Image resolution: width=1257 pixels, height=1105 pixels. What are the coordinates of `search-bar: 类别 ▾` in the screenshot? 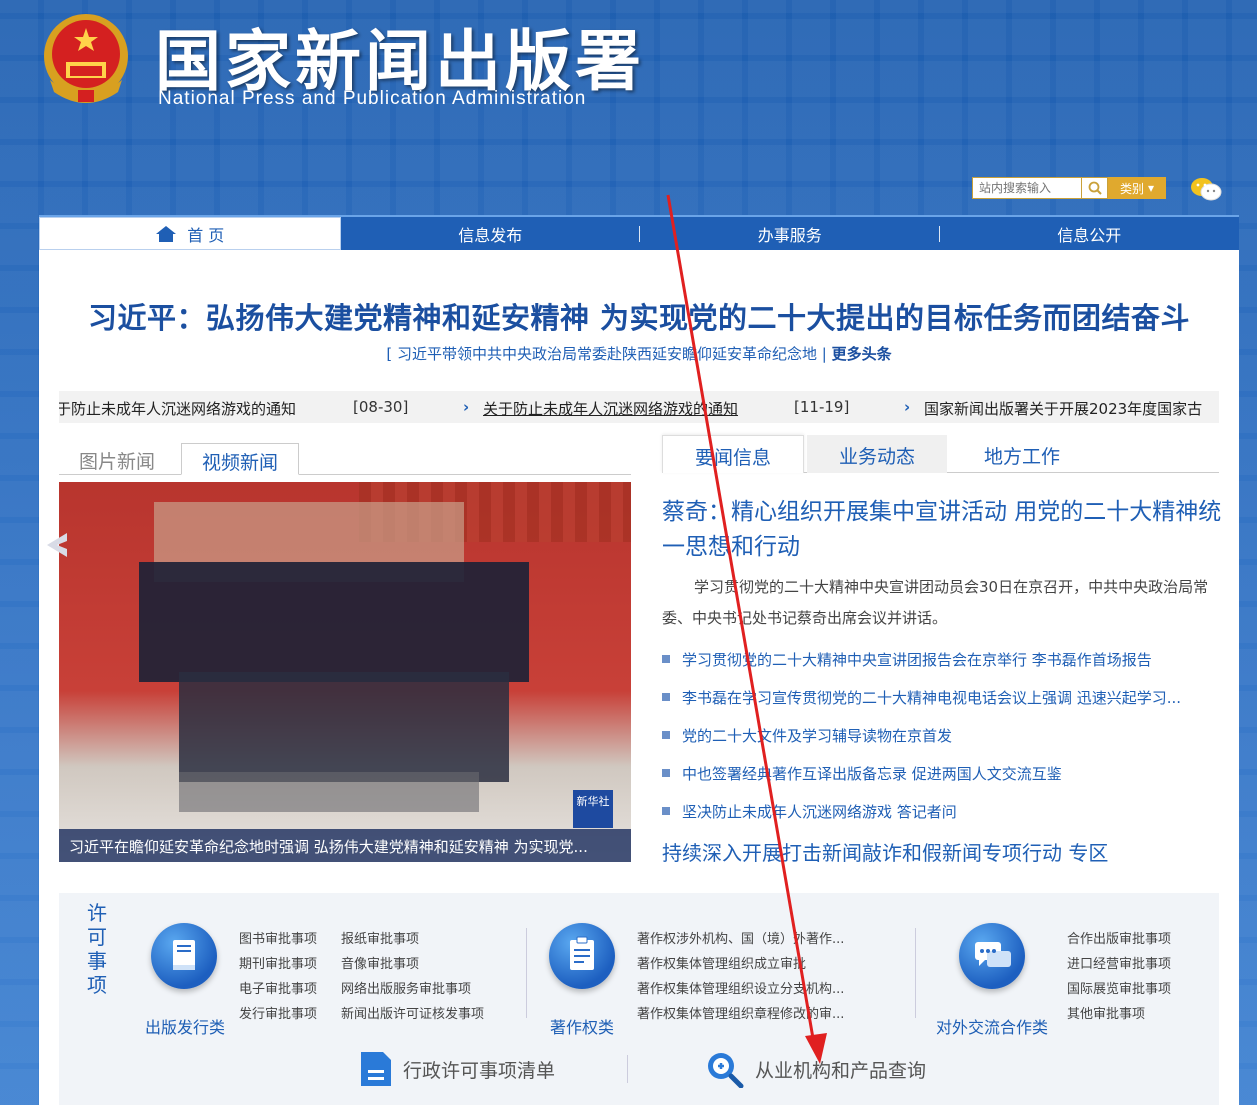 It's located at (1069, 188).